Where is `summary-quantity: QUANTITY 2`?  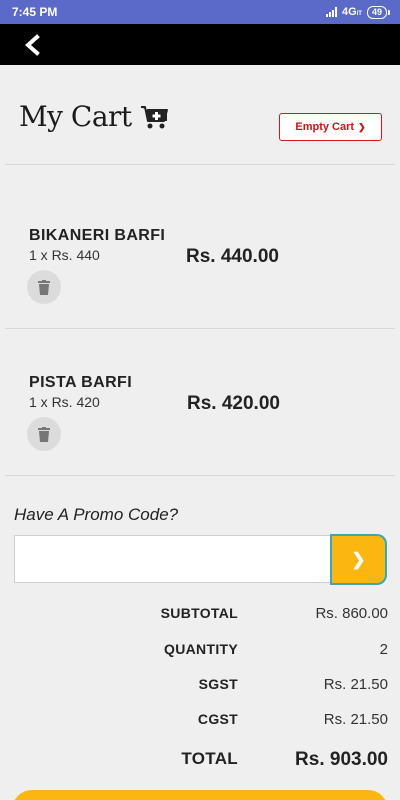
summary-quantity: QUANTITY 2 is located at coordinates (200, 652).